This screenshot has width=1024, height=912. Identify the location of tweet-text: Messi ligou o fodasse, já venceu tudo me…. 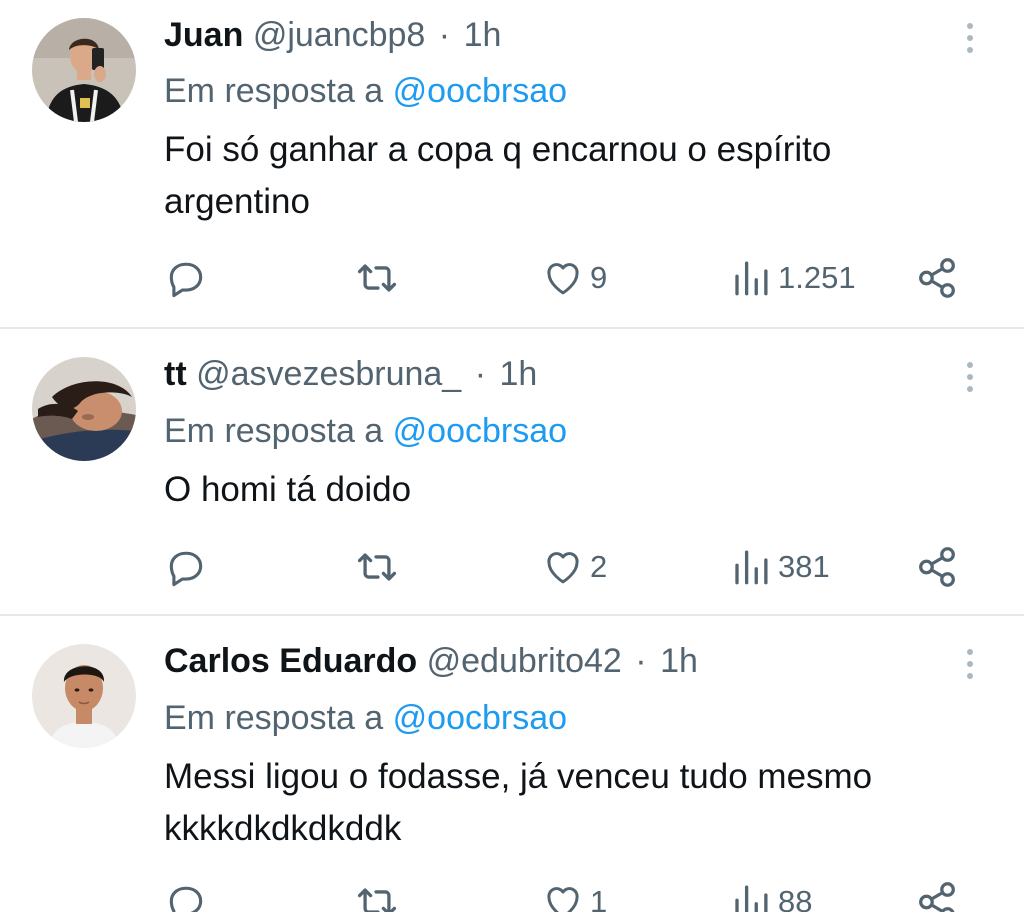
(518, 802).